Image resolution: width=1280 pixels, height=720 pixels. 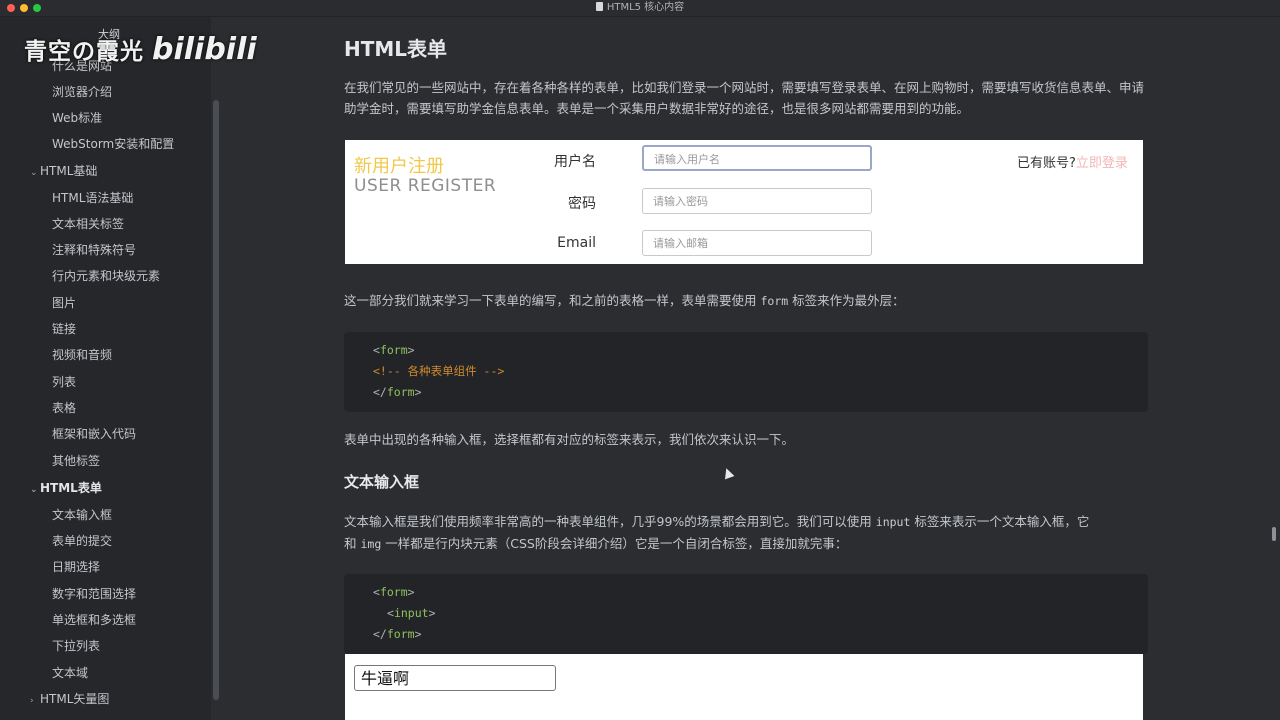 I want to click on sidebar-item-text-input: 文本输入框, so click(x=82, y=514).